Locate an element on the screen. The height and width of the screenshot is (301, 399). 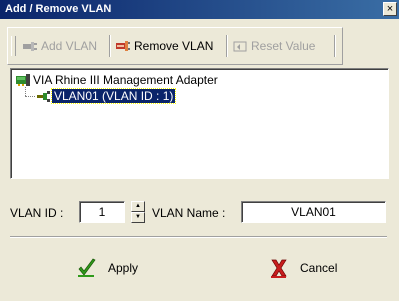
network-plug-icon is located at coordinates (30, 46).